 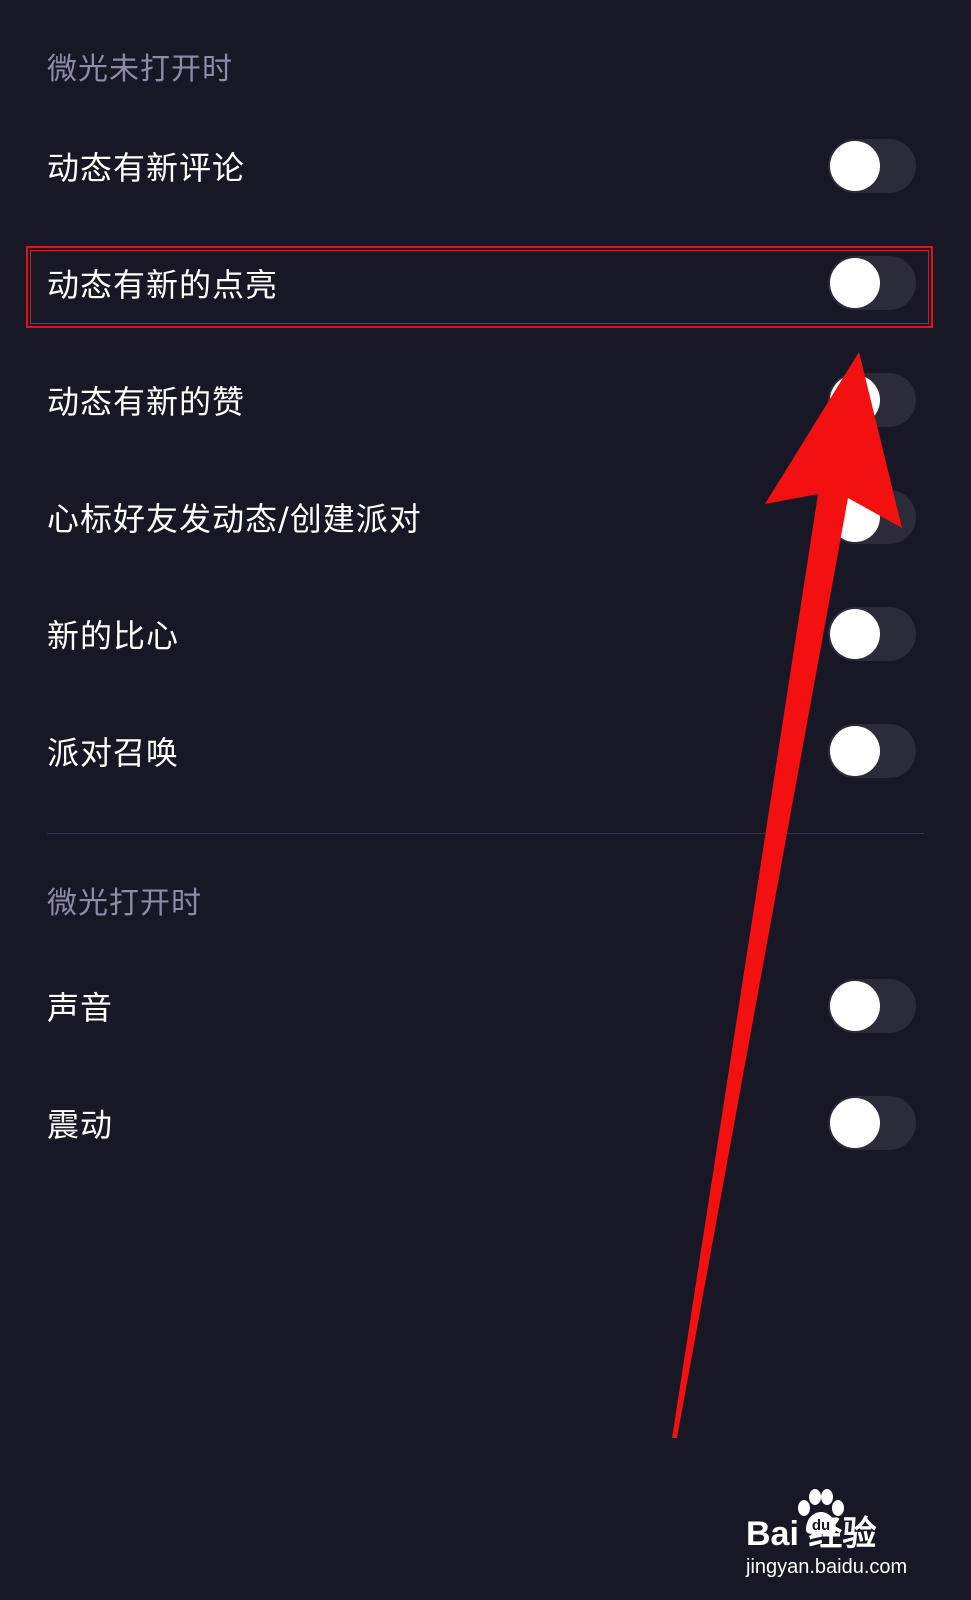 What do you see at coordinates (146, 402) in the screenshot?
I see `setting-label: 动态有新的赞` at bounding box center [146, 402].